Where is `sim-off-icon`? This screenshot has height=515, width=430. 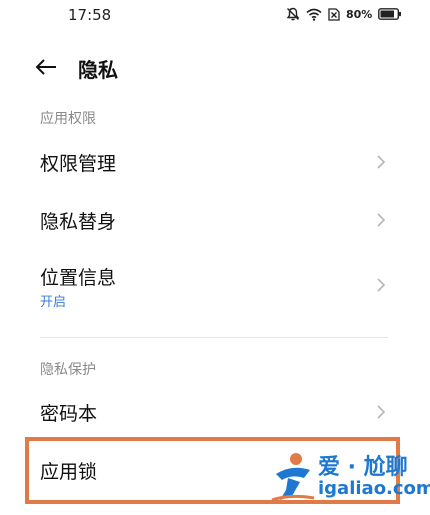
sim-off-icon is located at coordinates (334, 14).